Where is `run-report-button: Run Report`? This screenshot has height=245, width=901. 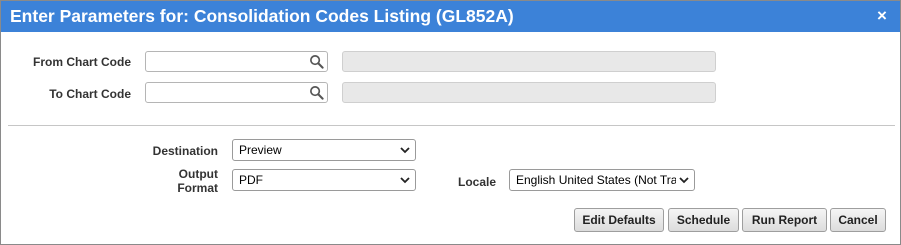 run-report-button: Run Report is located at coordinates (784, 220).